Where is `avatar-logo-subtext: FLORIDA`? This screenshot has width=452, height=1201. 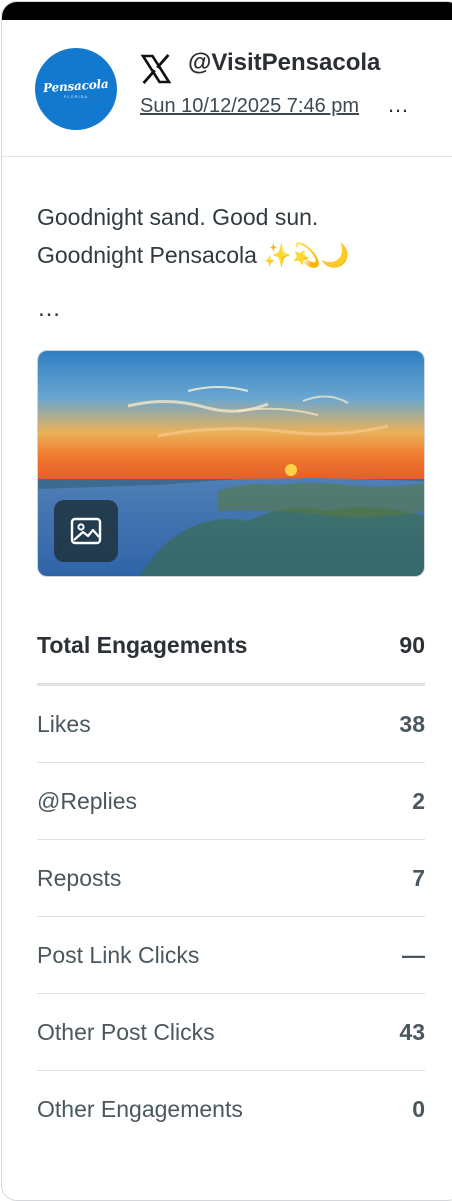
avatar-logo-subtext: FLORIDA is located at coordinates (76, 96).